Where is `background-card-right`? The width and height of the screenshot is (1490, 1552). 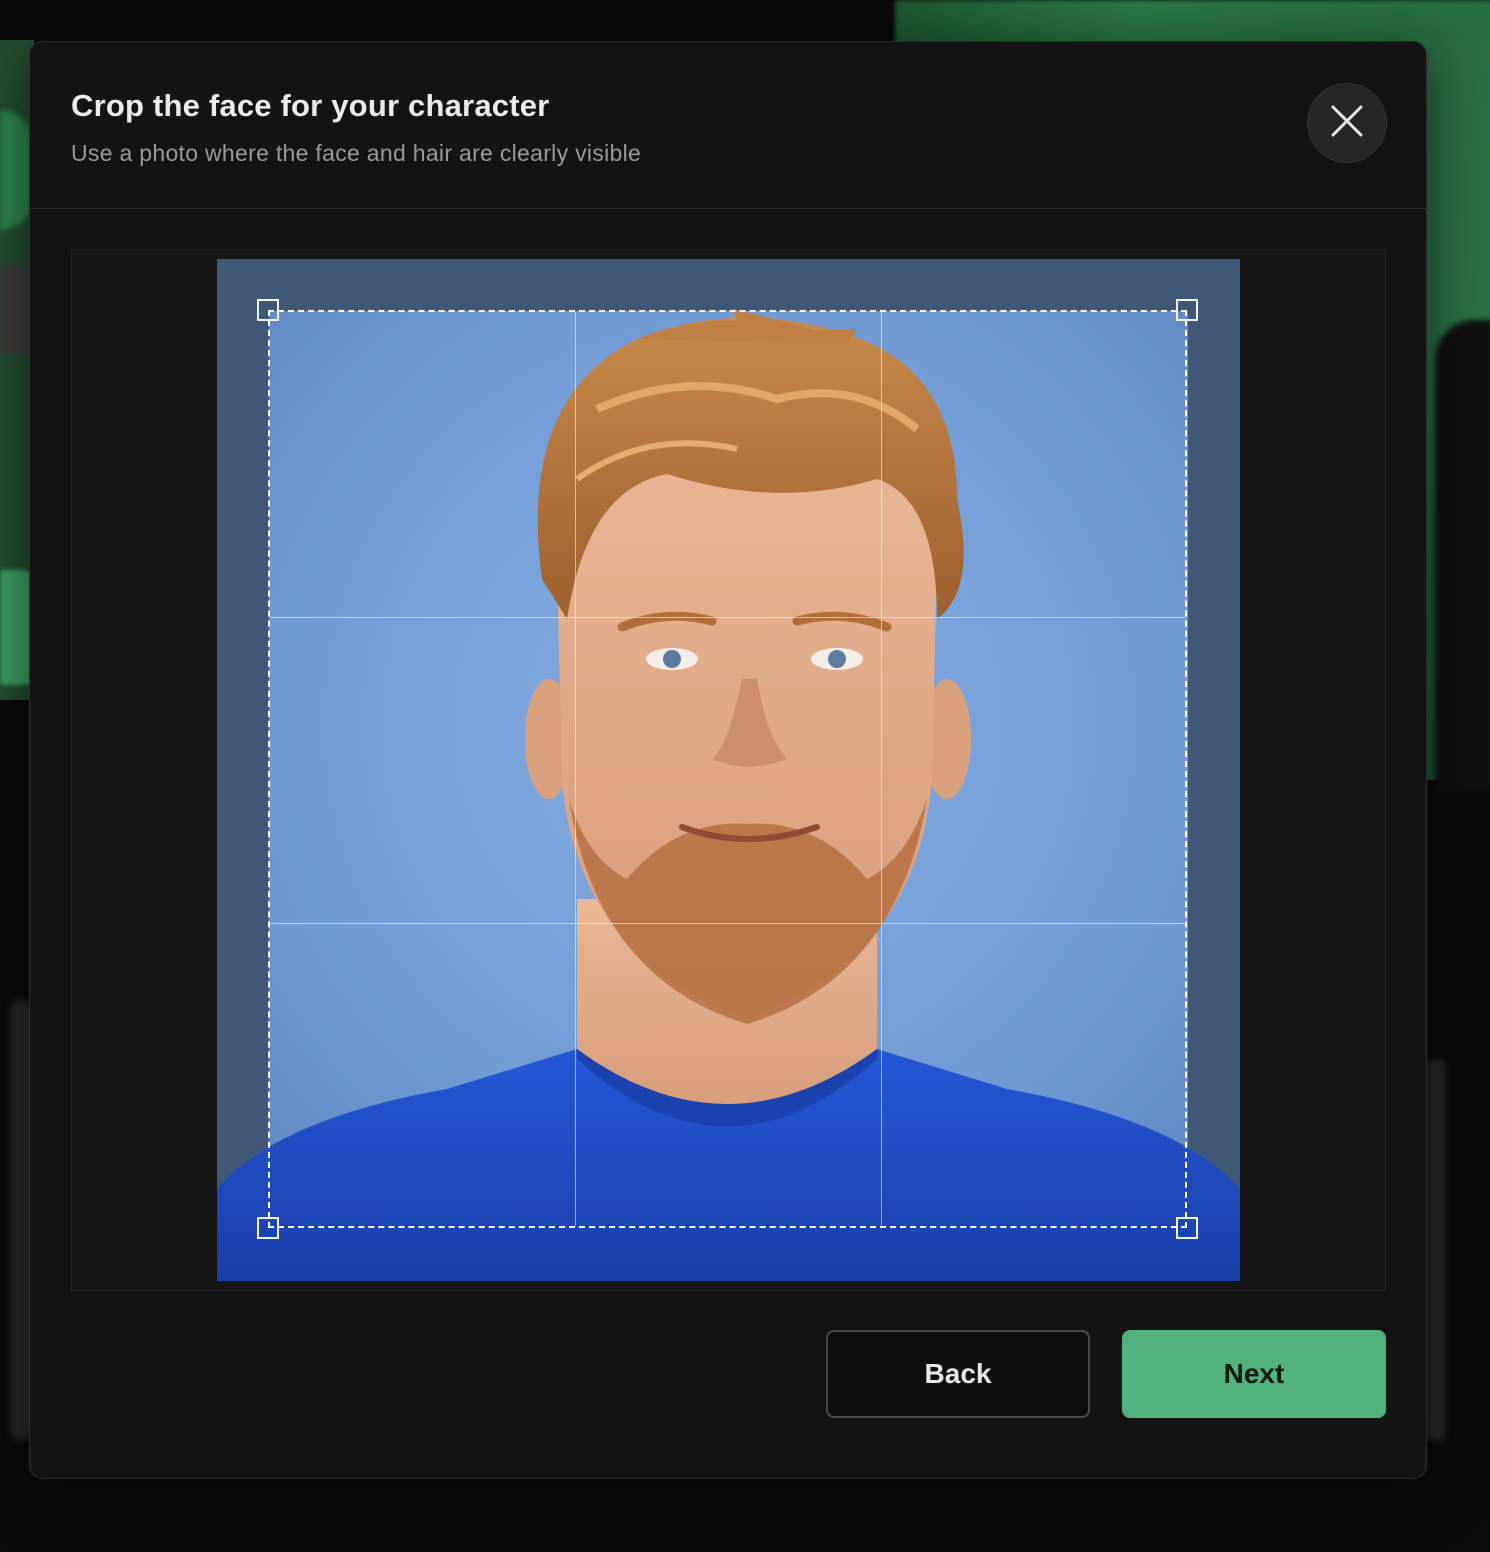
background-card-right is located at coordinates (1435, 1250).